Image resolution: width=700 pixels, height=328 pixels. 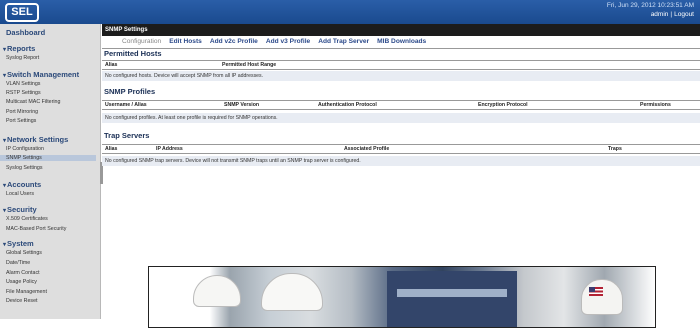 I want to click on permitted-hosts-heading: Permitted Hosts, so click(x=133, y=53).